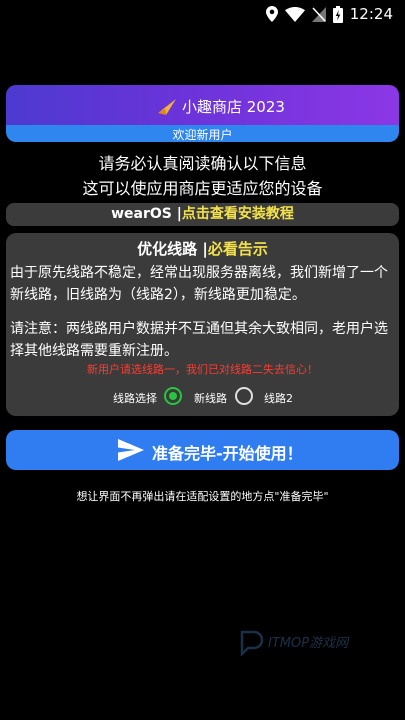 This screenshot has height=720, width=405. Describe the element at coordinates (294, 14) in the screenshot. I see `wifi-icon` at that location.